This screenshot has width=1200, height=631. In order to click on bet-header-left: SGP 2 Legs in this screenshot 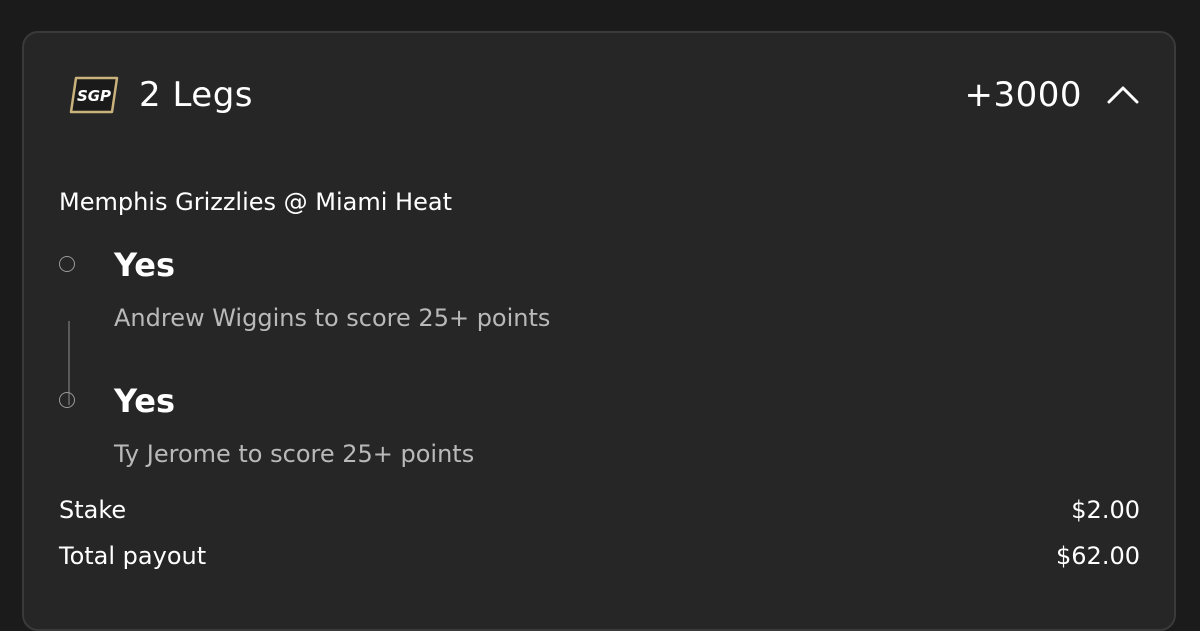, I will do `click(161, 95)`.